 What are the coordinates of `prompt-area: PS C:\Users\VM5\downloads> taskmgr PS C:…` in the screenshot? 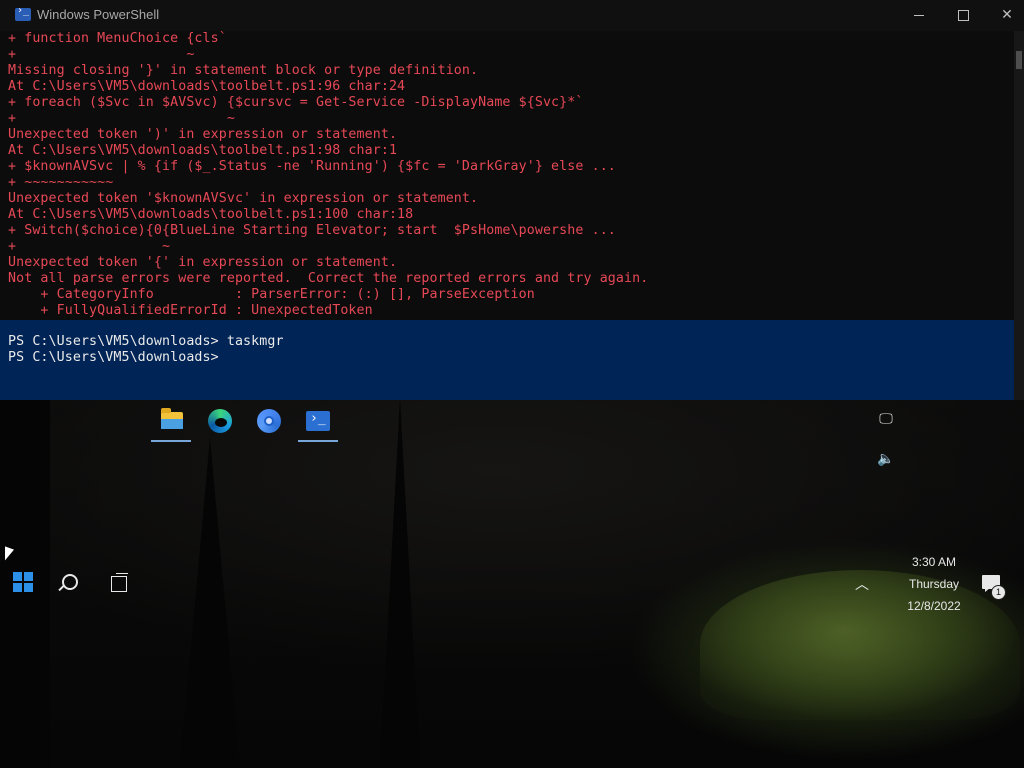 It's located at (507, 360).